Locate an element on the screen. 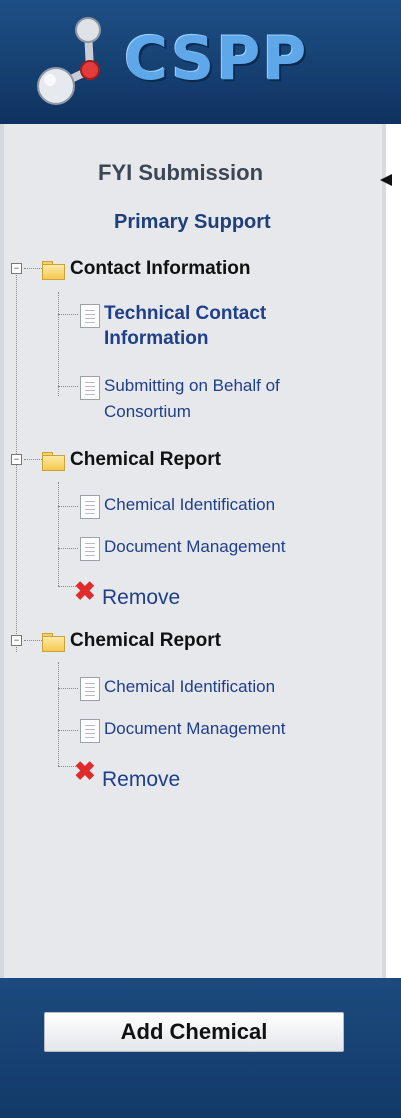 The height and width of the screenshot is (1118, 401). add-chemical-button: Add Chemical is located at coordinates (194, 1032).